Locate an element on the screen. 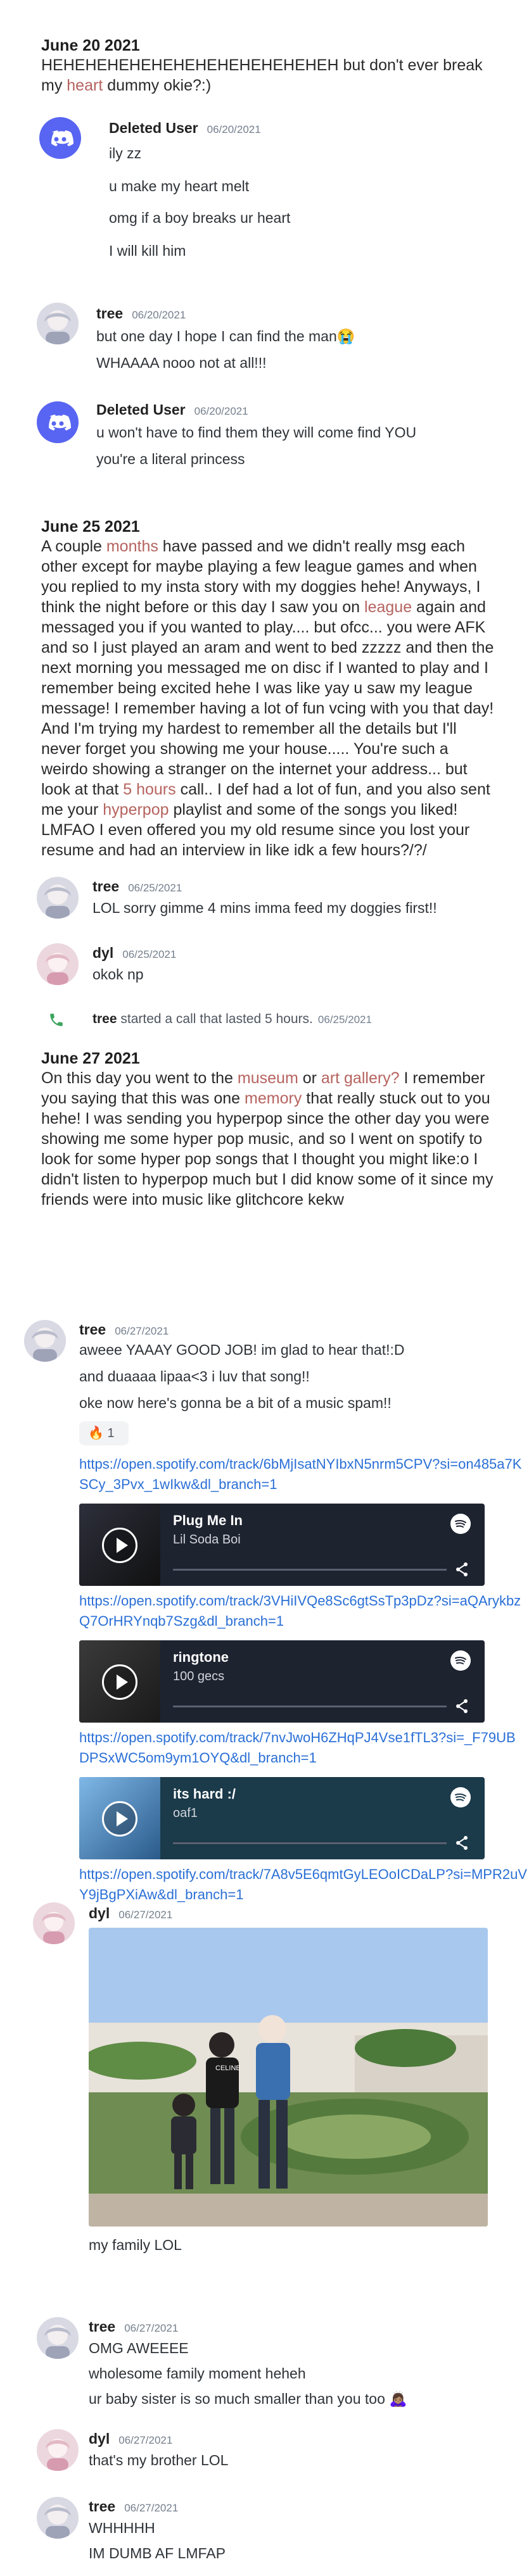  message-text: WHAAAA nooo not at all!!! is located at coordinates (181, 363).